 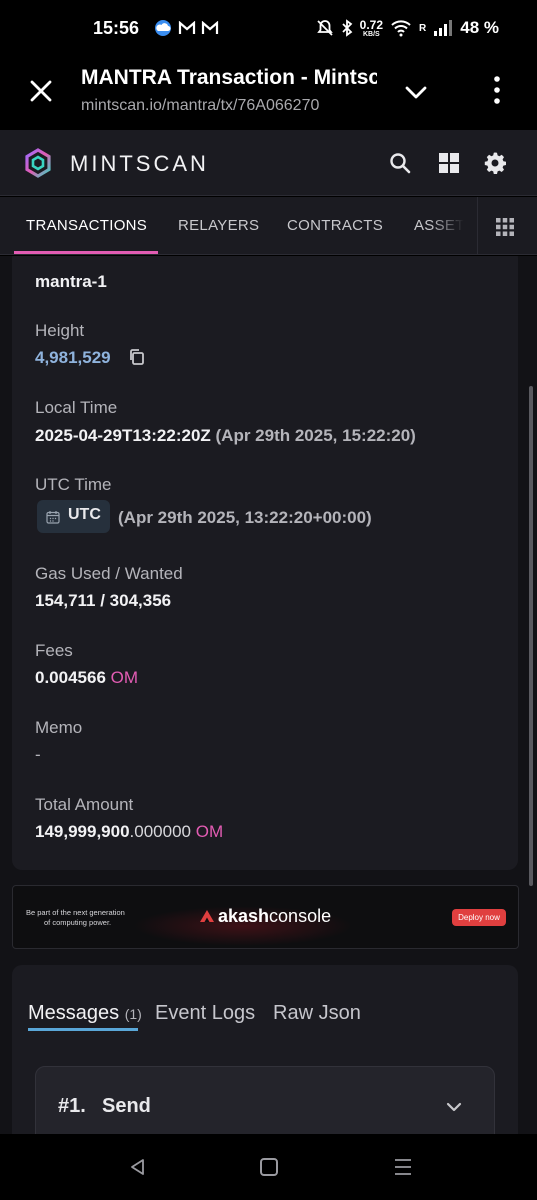 I want to click on tab-contracts: CONTRACTS, so click(x=335, y=225).